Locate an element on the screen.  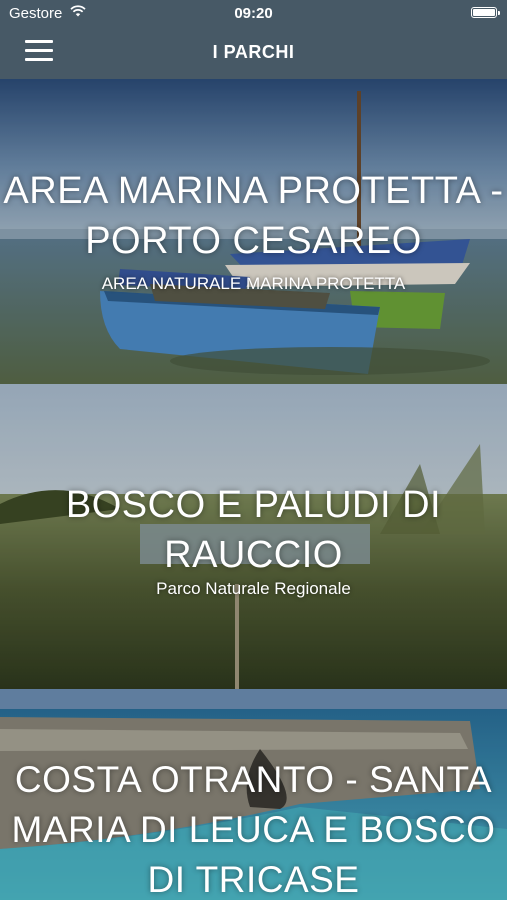
status-time: 09:20 is located at coordinates (253, 13).